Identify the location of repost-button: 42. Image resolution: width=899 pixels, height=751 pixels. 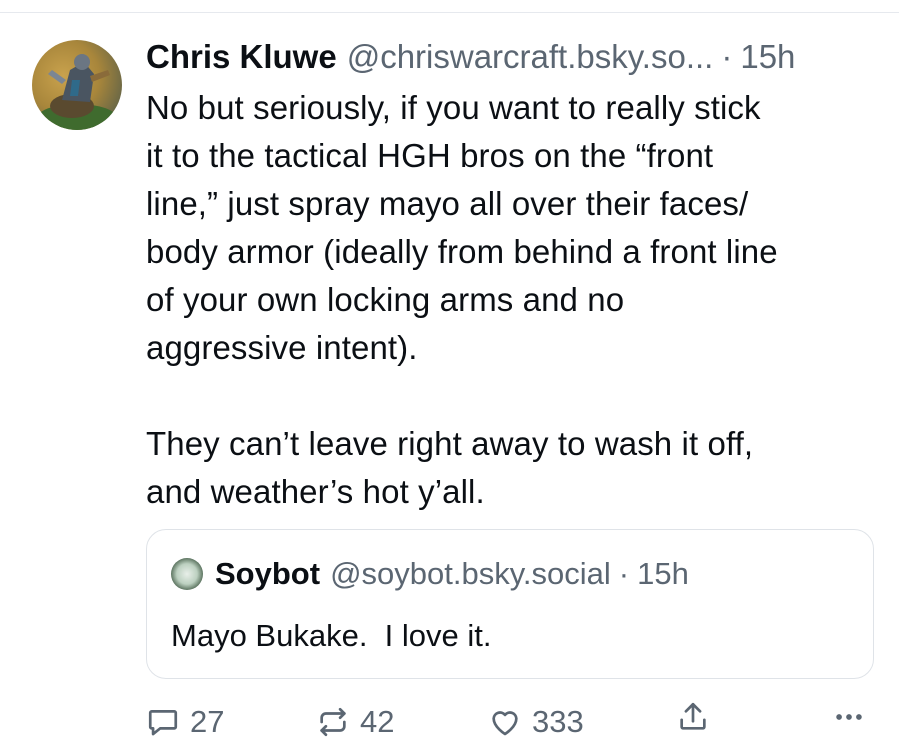
(355, 722).